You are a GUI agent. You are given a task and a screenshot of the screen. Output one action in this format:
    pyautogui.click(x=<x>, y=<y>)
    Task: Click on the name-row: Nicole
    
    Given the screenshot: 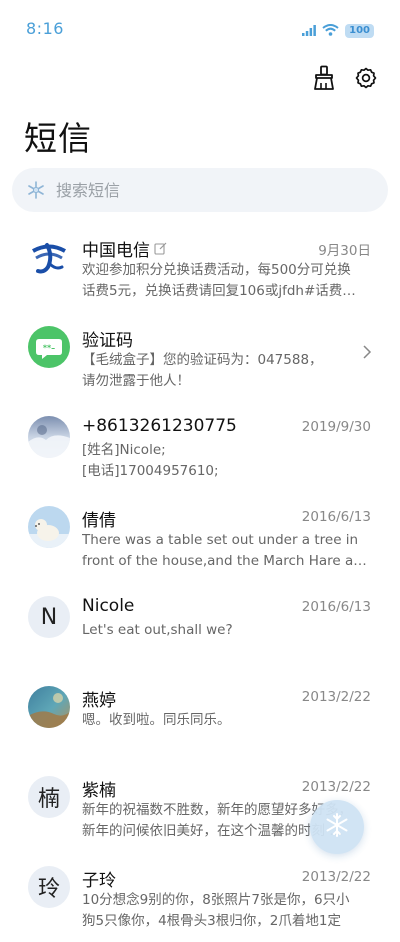 What is the action you would take?
    pyautogui.click(x=108, y=606)
    